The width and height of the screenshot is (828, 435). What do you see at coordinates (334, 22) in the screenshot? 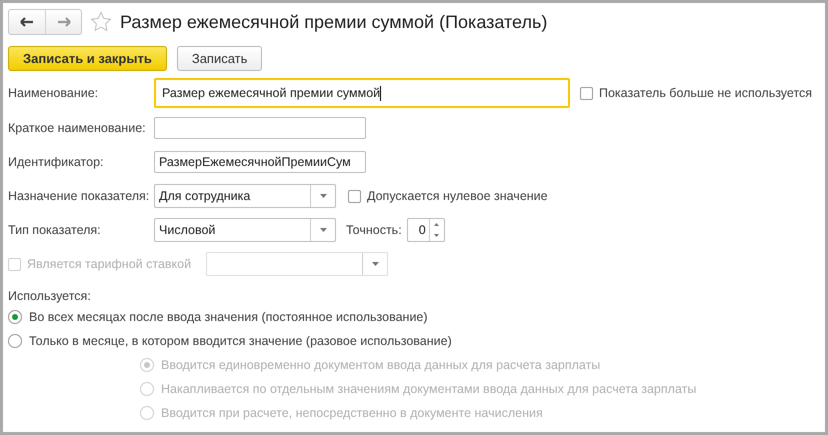
I see `window-title: Размер ежемесячной премии суммой (Показатель)` at bounding box center [334, 22].